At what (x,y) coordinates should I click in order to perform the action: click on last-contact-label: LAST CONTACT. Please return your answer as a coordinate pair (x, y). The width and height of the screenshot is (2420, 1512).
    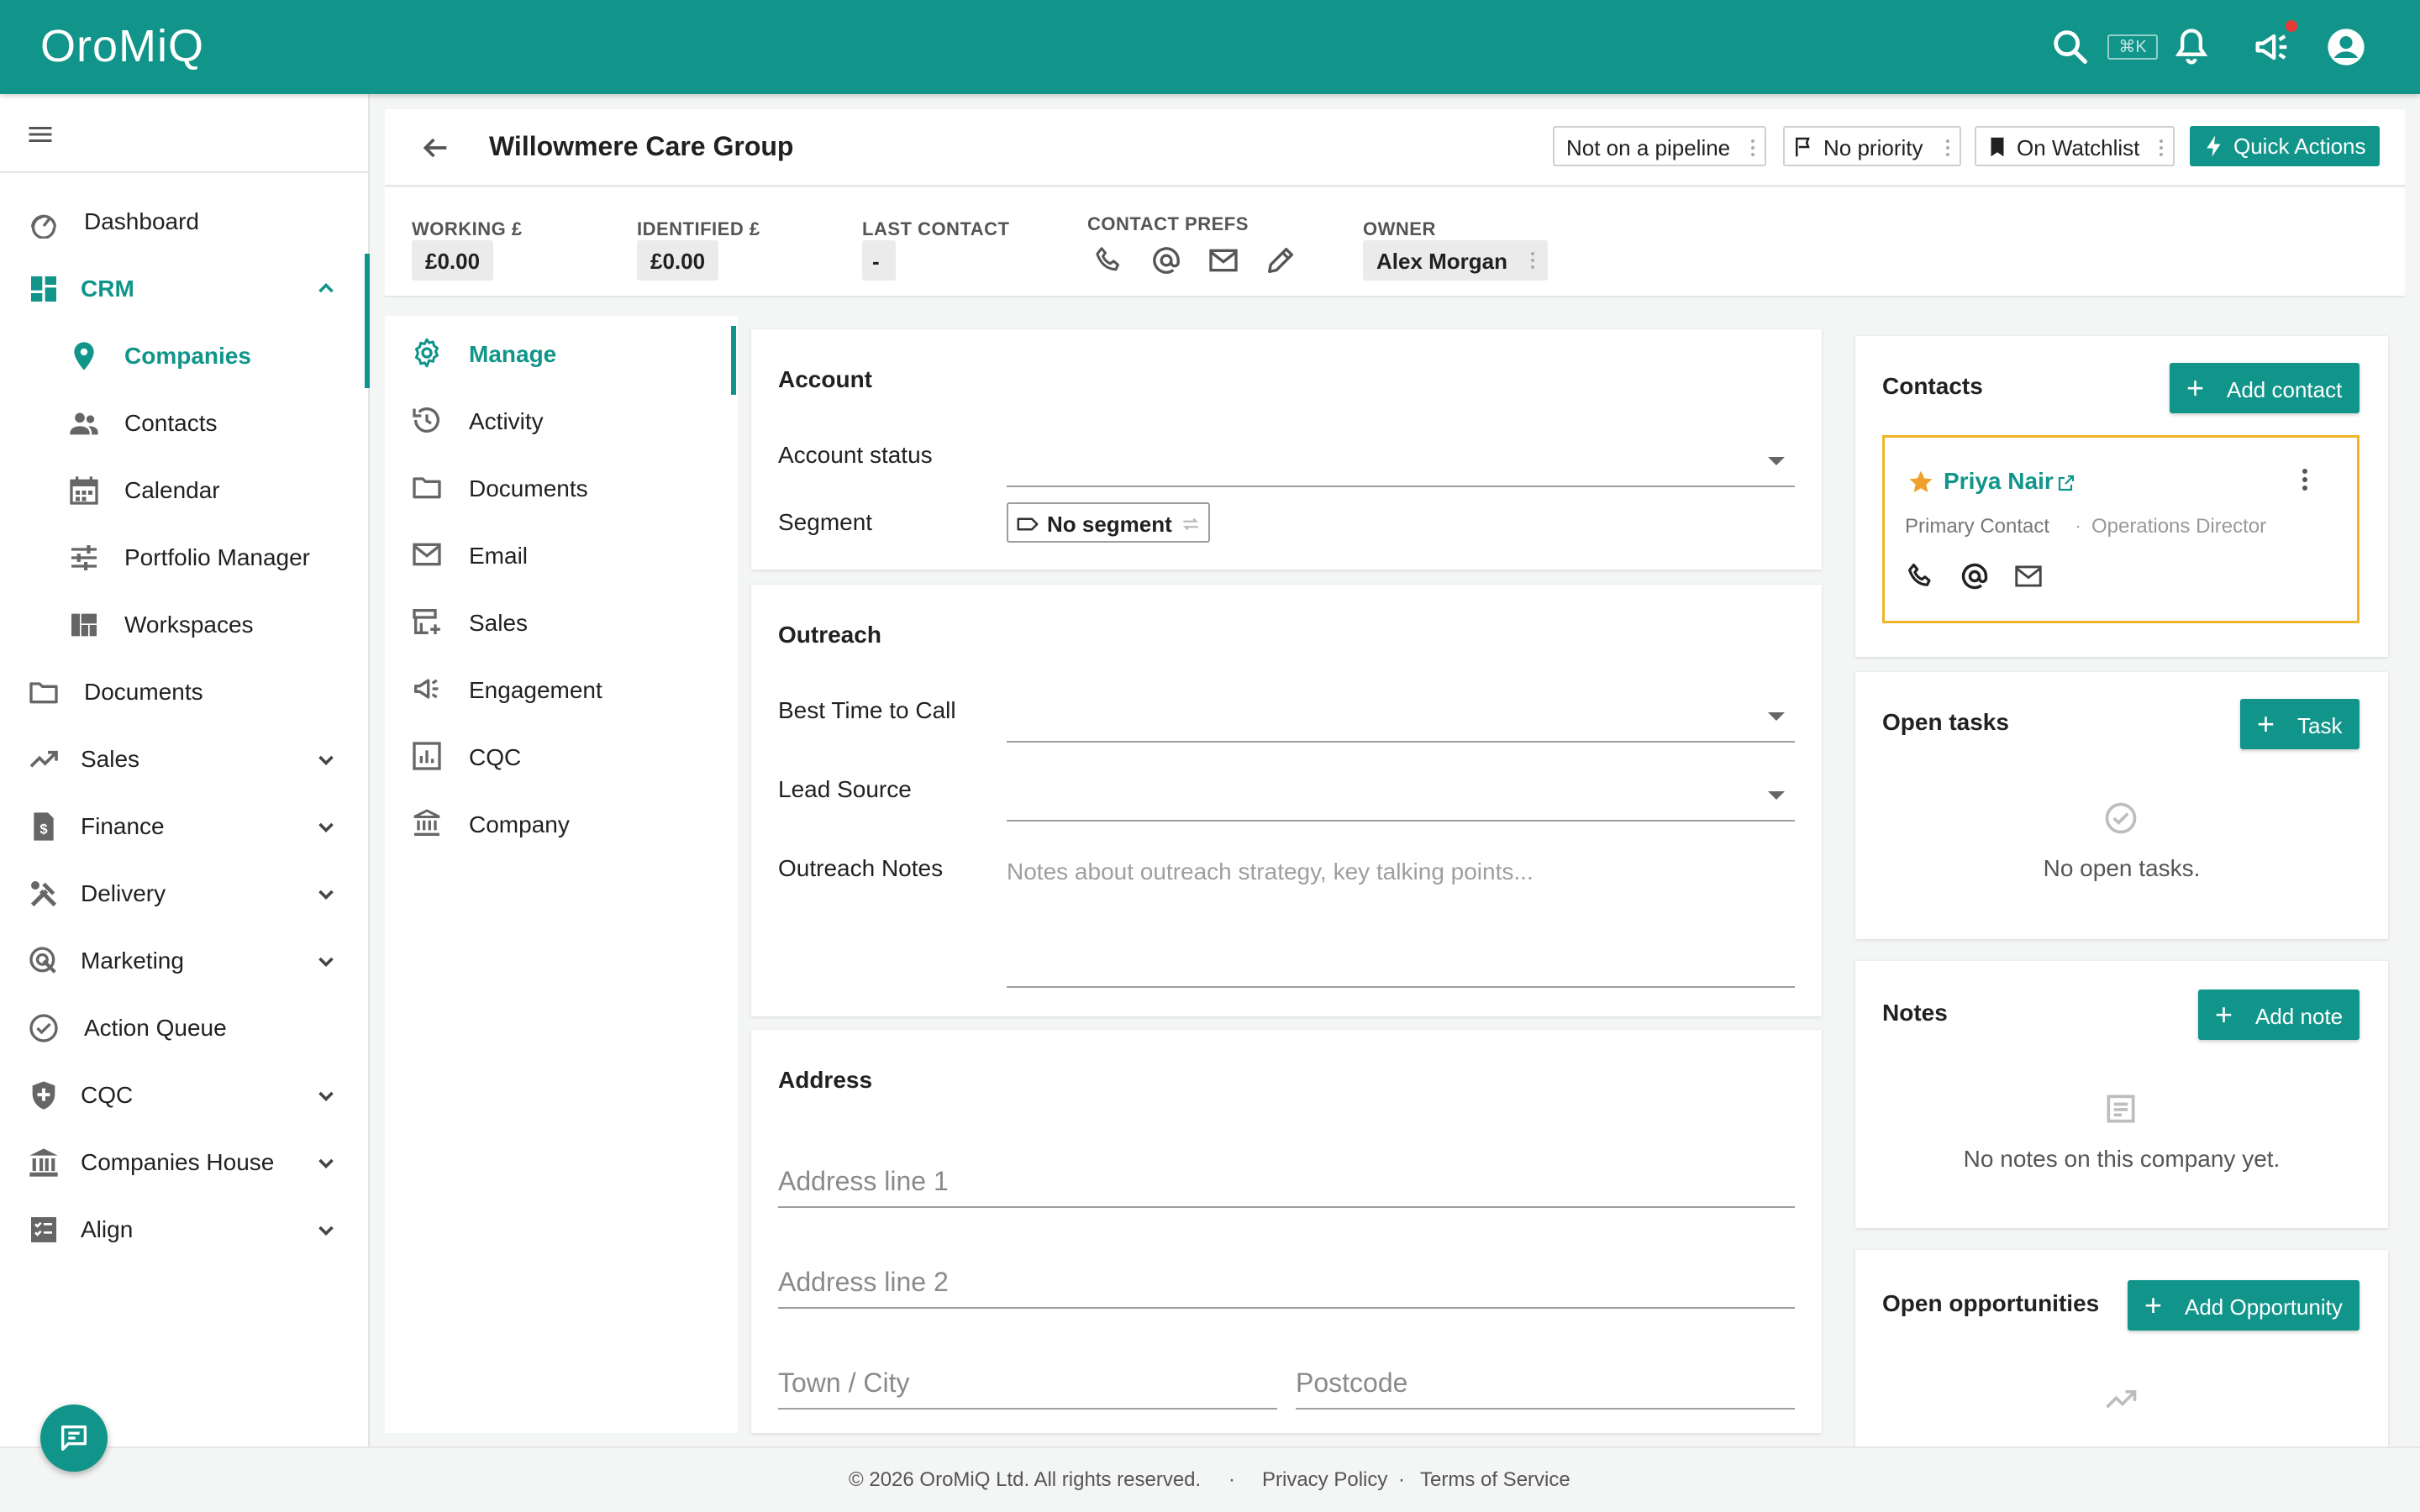
    Looking at the image, I should click on (936, 228).